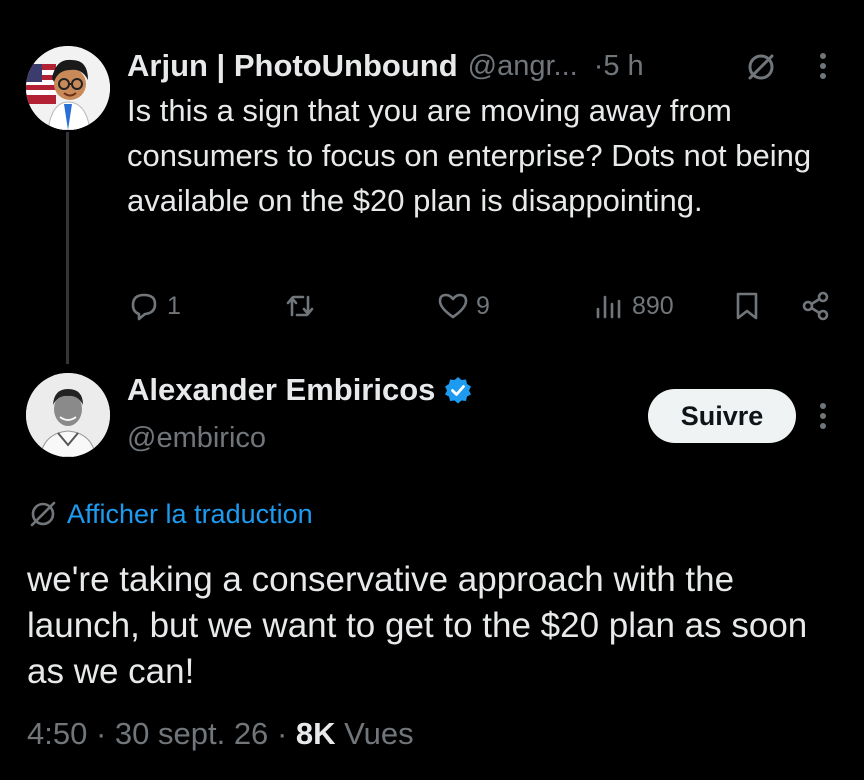 The height and width of the screenshot is (780, 864). Describe the element at coordinates (196, 438) in the screenshot. I see `main-author-handle: @embirico` at that location.